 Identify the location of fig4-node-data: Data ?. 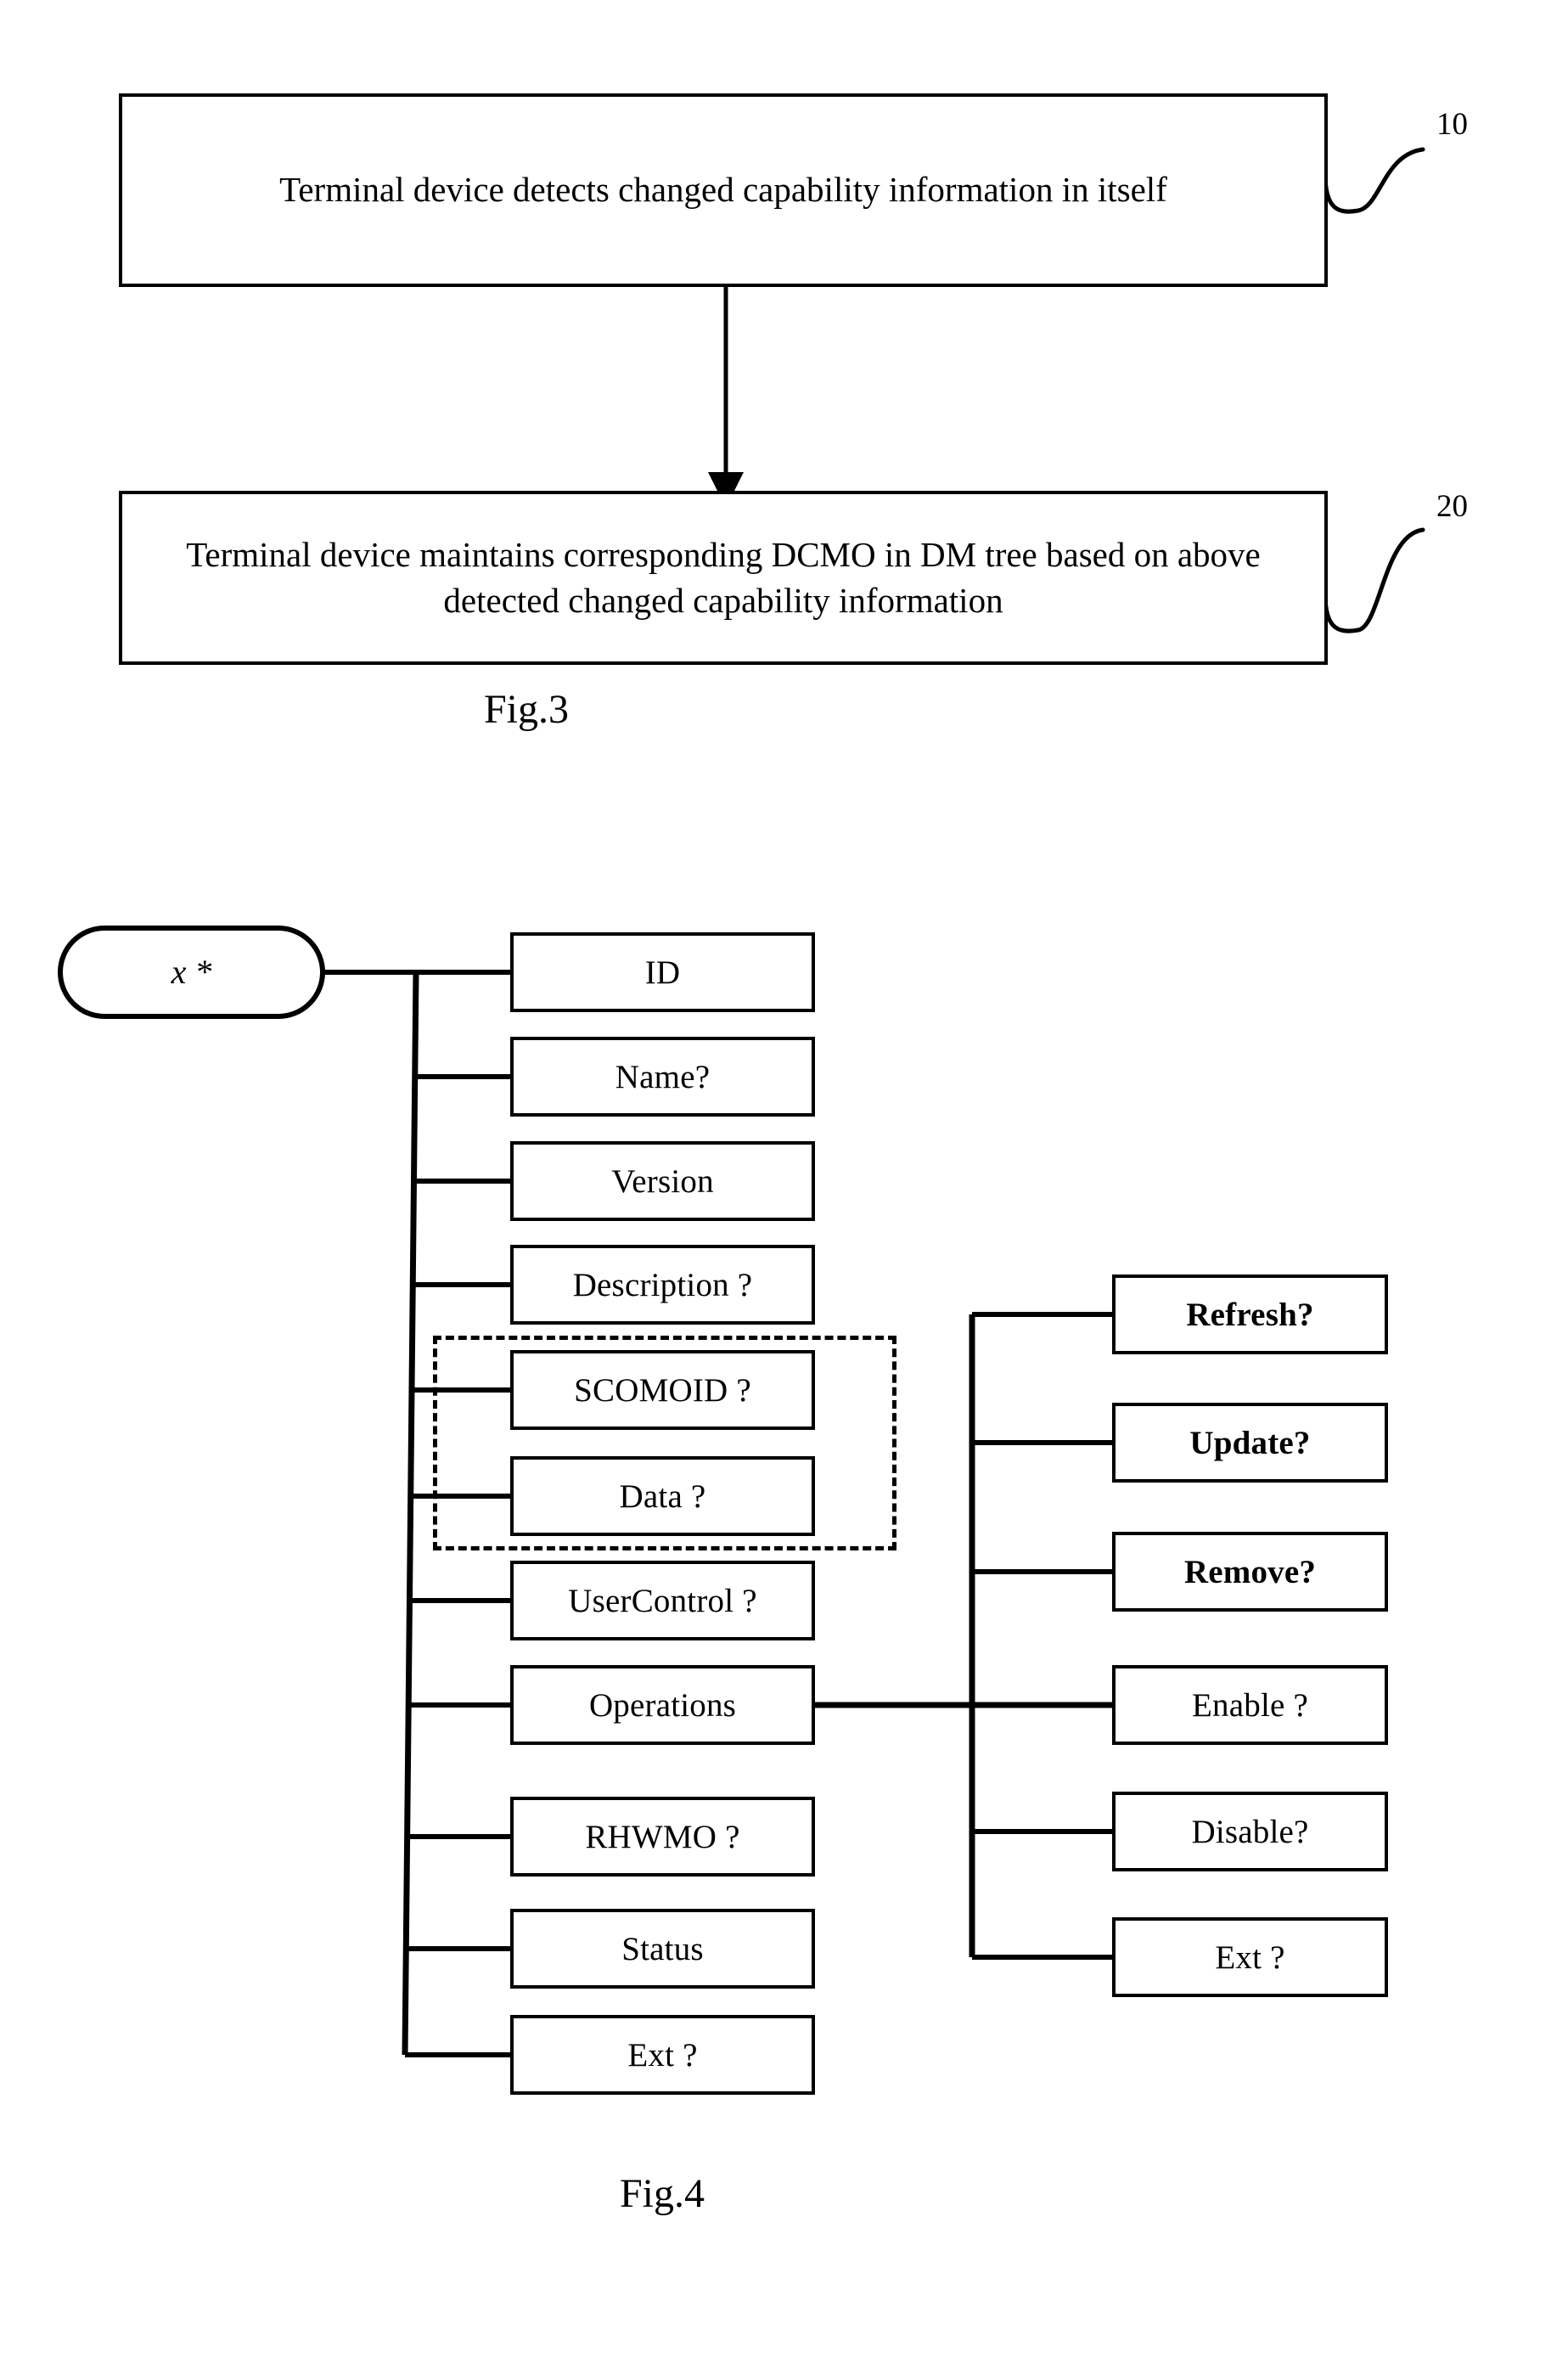
(662, 1496).